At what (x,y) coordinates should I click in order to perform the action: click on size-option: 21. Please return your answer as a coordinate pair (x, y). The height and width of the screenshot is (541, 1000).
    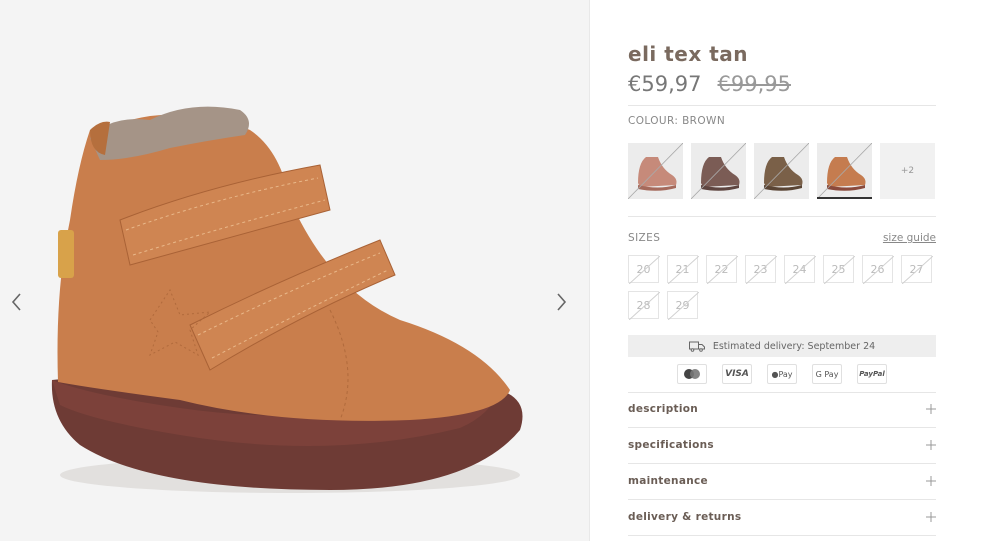
    Looking at the image, I should click on (683, 269).